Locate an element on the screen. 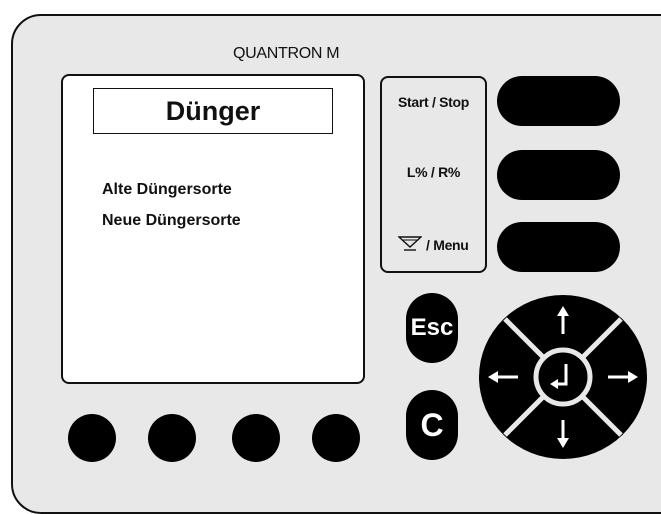 The image size is (661, 514). menu-item-alte-duengersorte: Alte Düngersorte is located at coordinates (171, 189).